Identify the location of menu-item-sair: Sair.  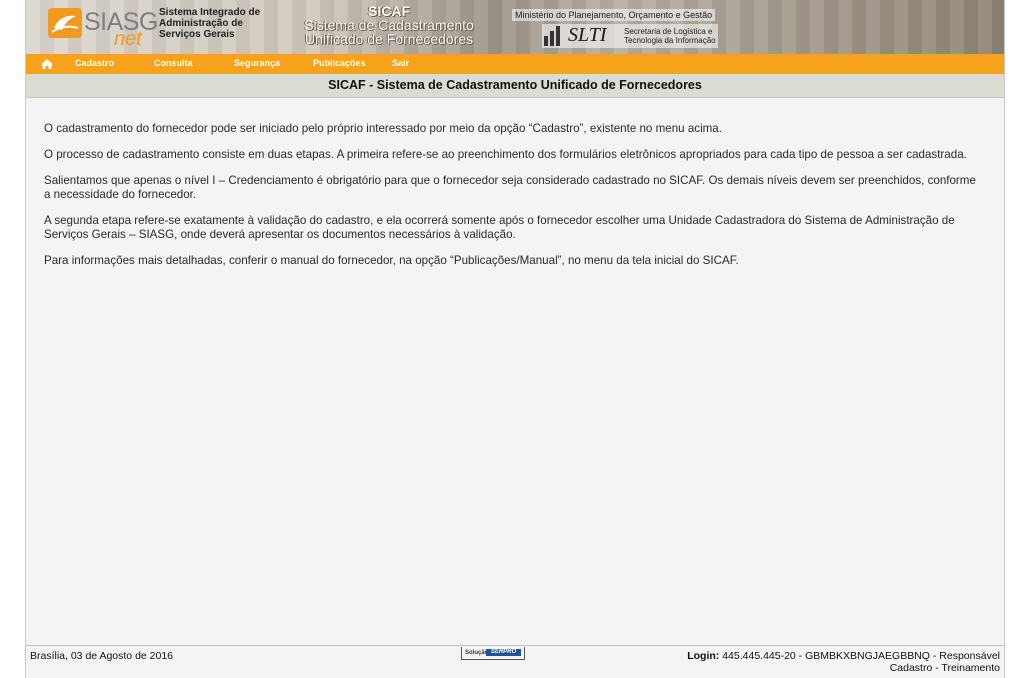
(400, 63).